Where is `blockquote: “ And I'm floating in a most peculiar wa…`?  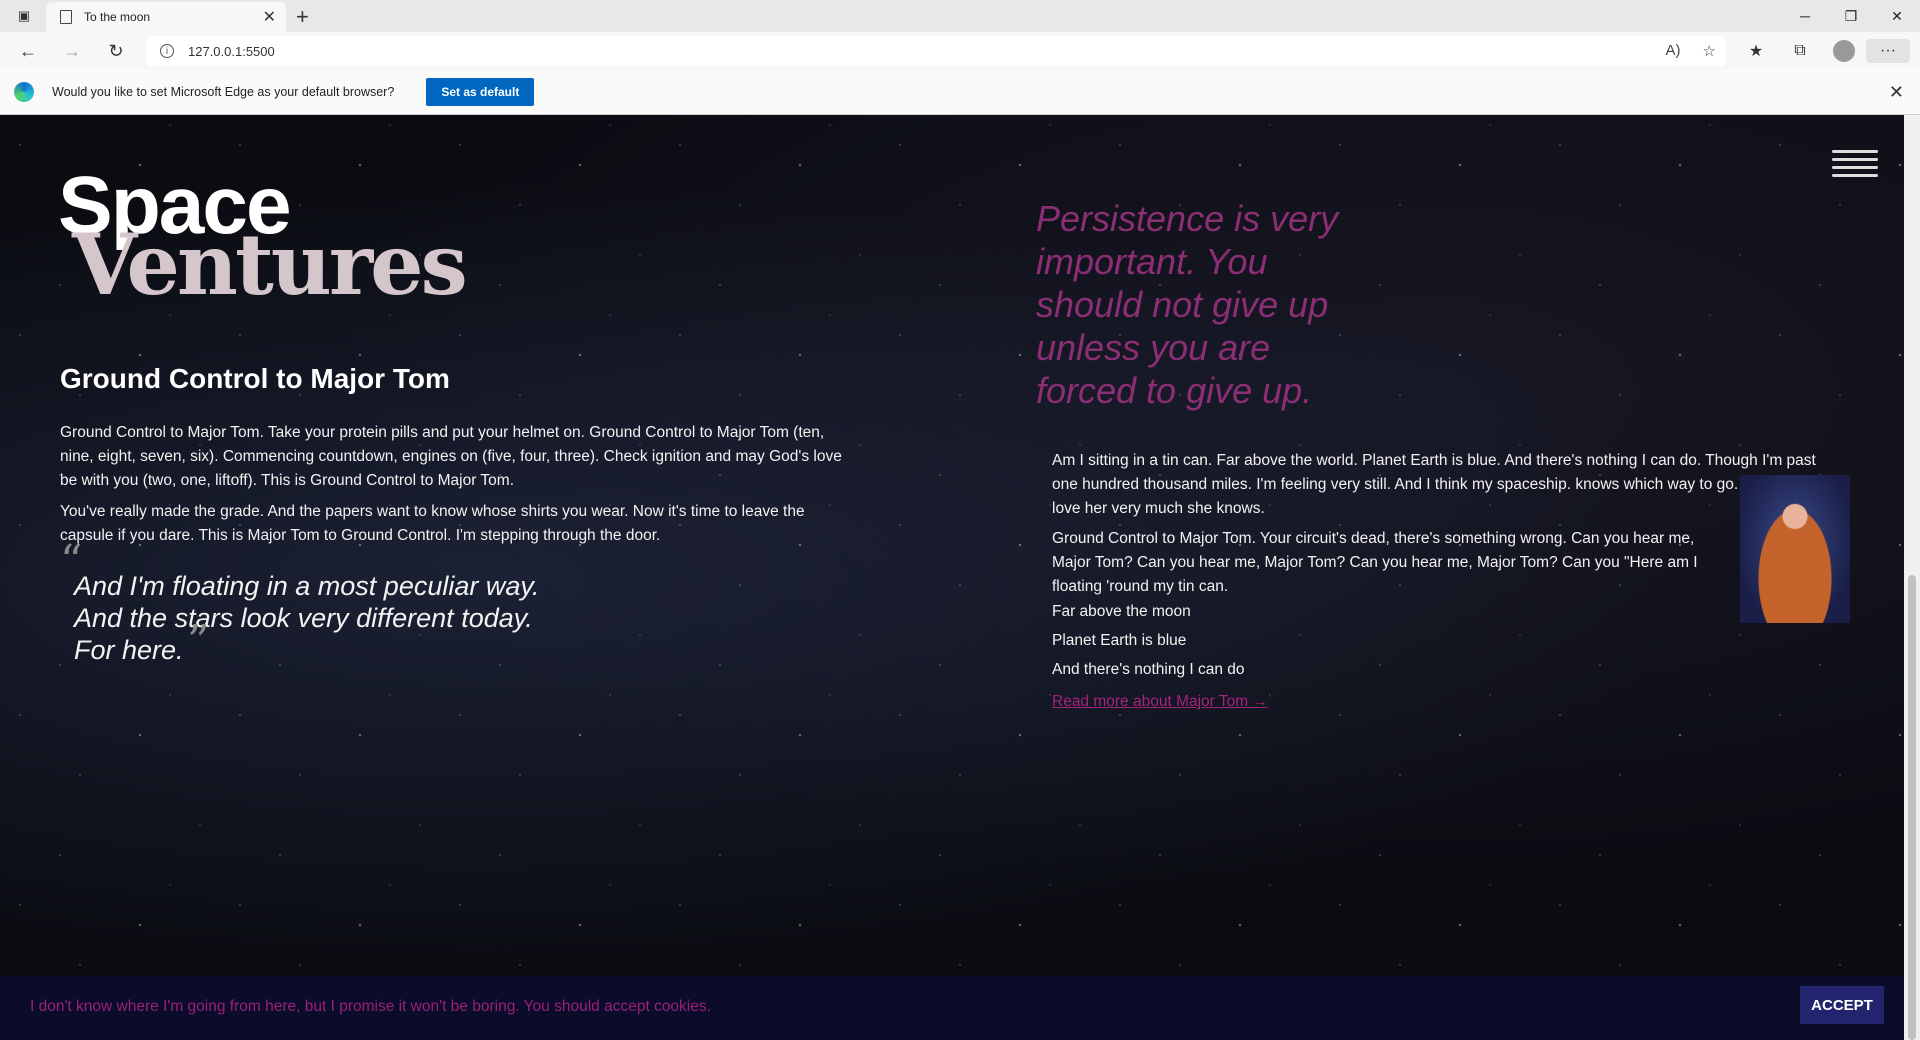 blockquote: “ And I'm floating in a most peculiar wa… is located at coordinates (357, 603).